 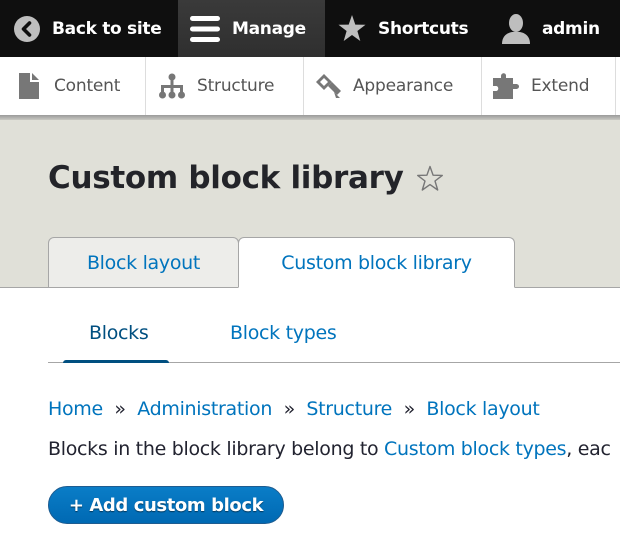 I want to click on admin-tray: Content Structure Appearance Extend, so click(x=310, y=86).